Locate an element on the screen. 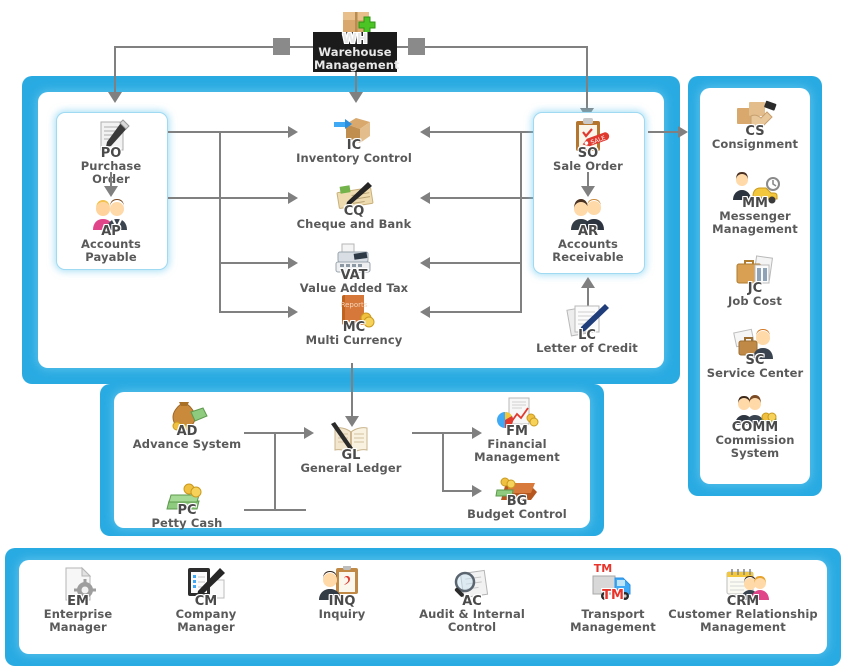 The image size is (846, 670). svg-text: TM is located at coordinates (603, 568).